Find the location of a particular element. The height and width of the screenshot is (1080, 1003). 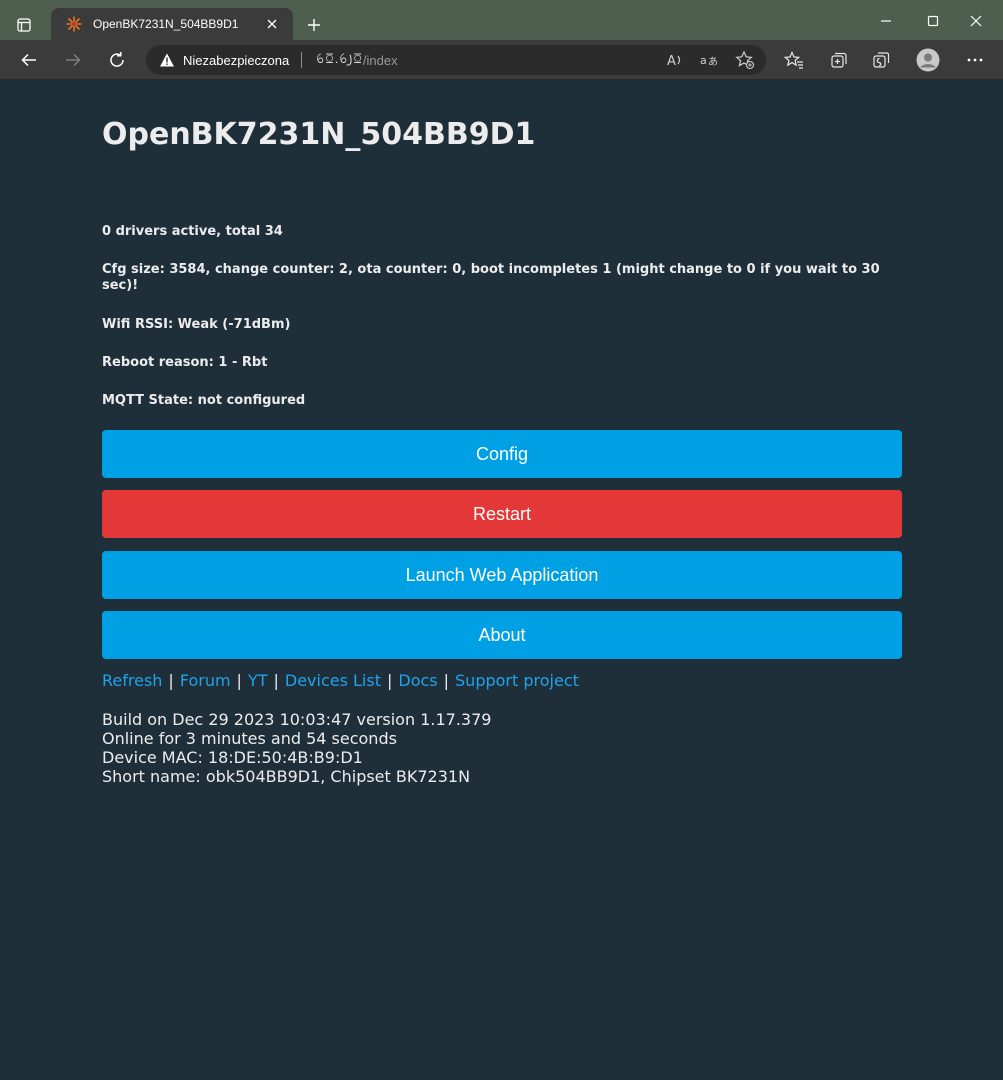

browser-tab: OpenBK7231N_504BB9D1 is located at coordinates (172, 24).